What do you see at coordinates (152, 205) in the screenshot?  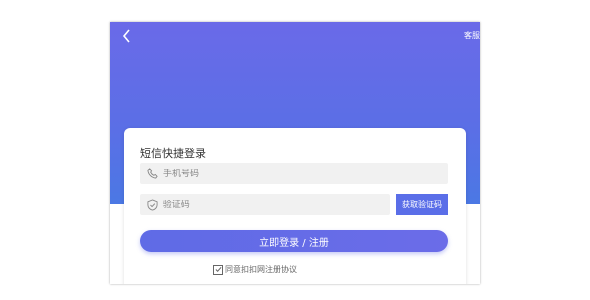 I see `shield-icon` at bounding box center [152, 205].